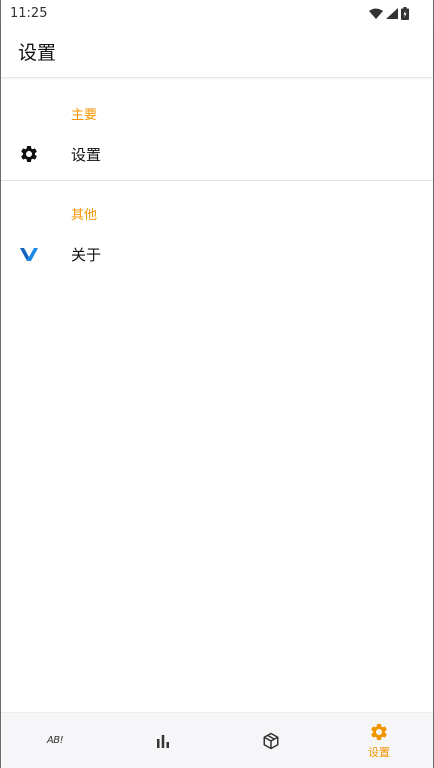 The width and height of the screenshot is (434, 768). What do you see at coordinates (37, 53) in the screenshot?
I see `page-title: 设置` at bounding box center [37, 53].